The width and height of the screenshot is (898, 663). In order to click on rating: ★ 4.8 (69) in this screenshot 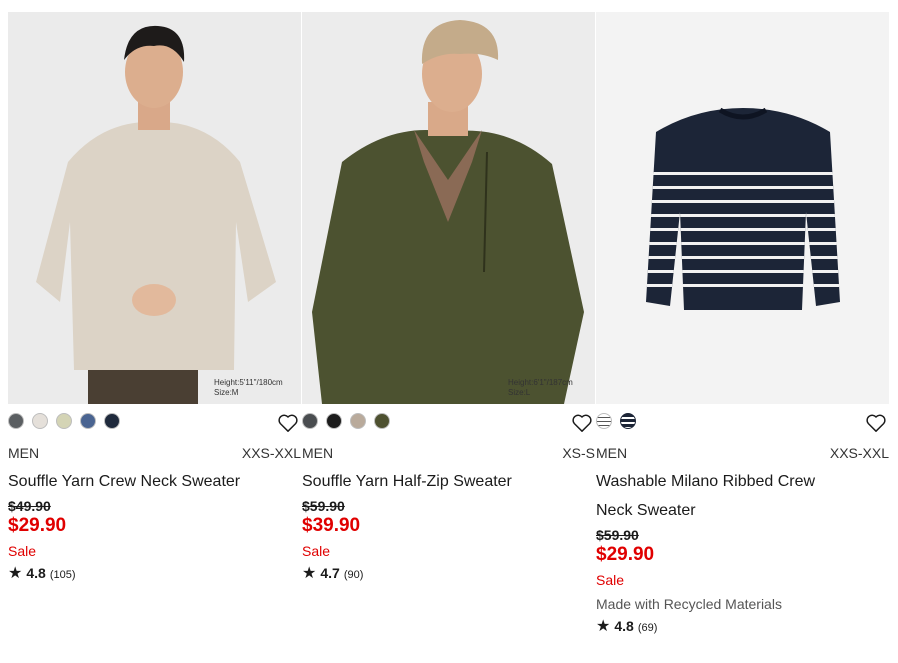, I will do `click(742, 627)`.